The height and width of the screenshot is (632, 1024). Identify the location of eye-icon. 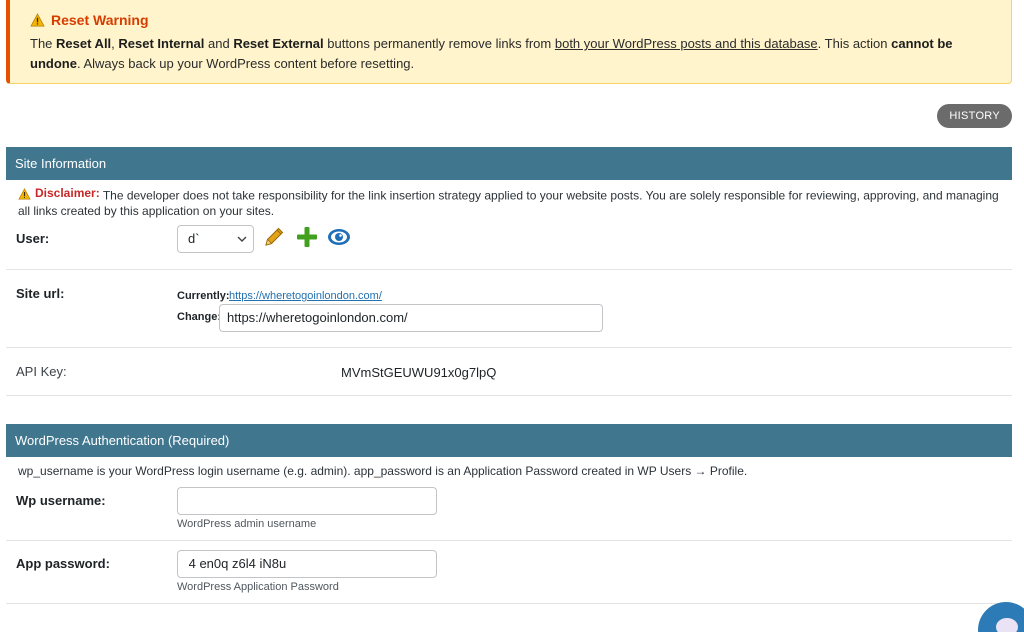
(339, 237).